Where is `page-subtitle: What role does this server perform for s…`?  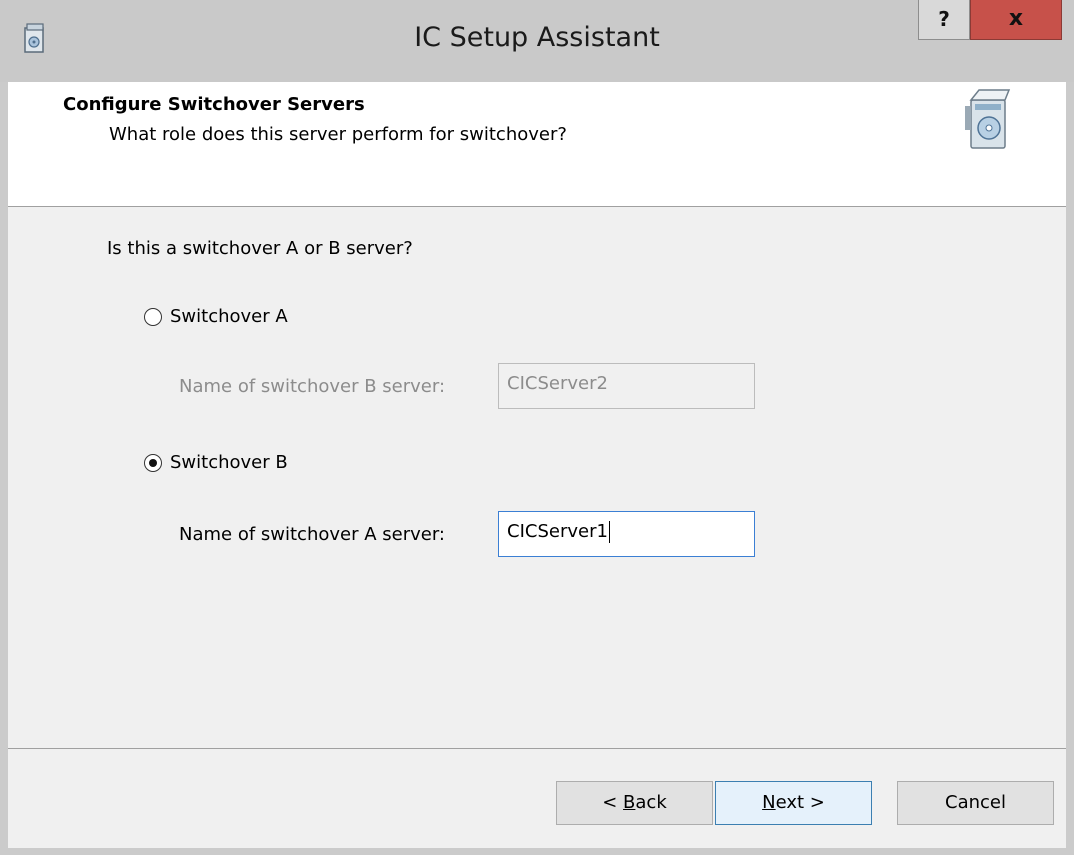
page-subtitle: What role does this server perform for s… is located at coordinates (338, 134).